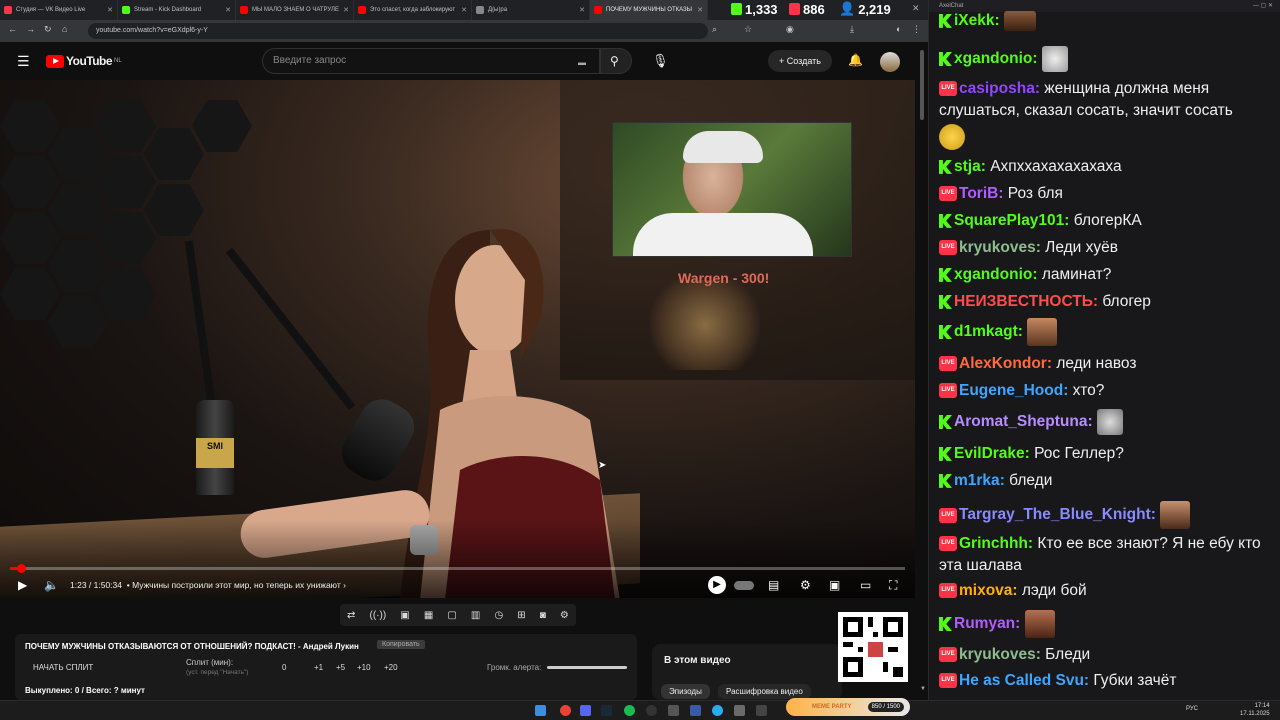  Describe the element at coordinates (22, 585) in the screenshot. I see `play-icon: ▶` at that location.